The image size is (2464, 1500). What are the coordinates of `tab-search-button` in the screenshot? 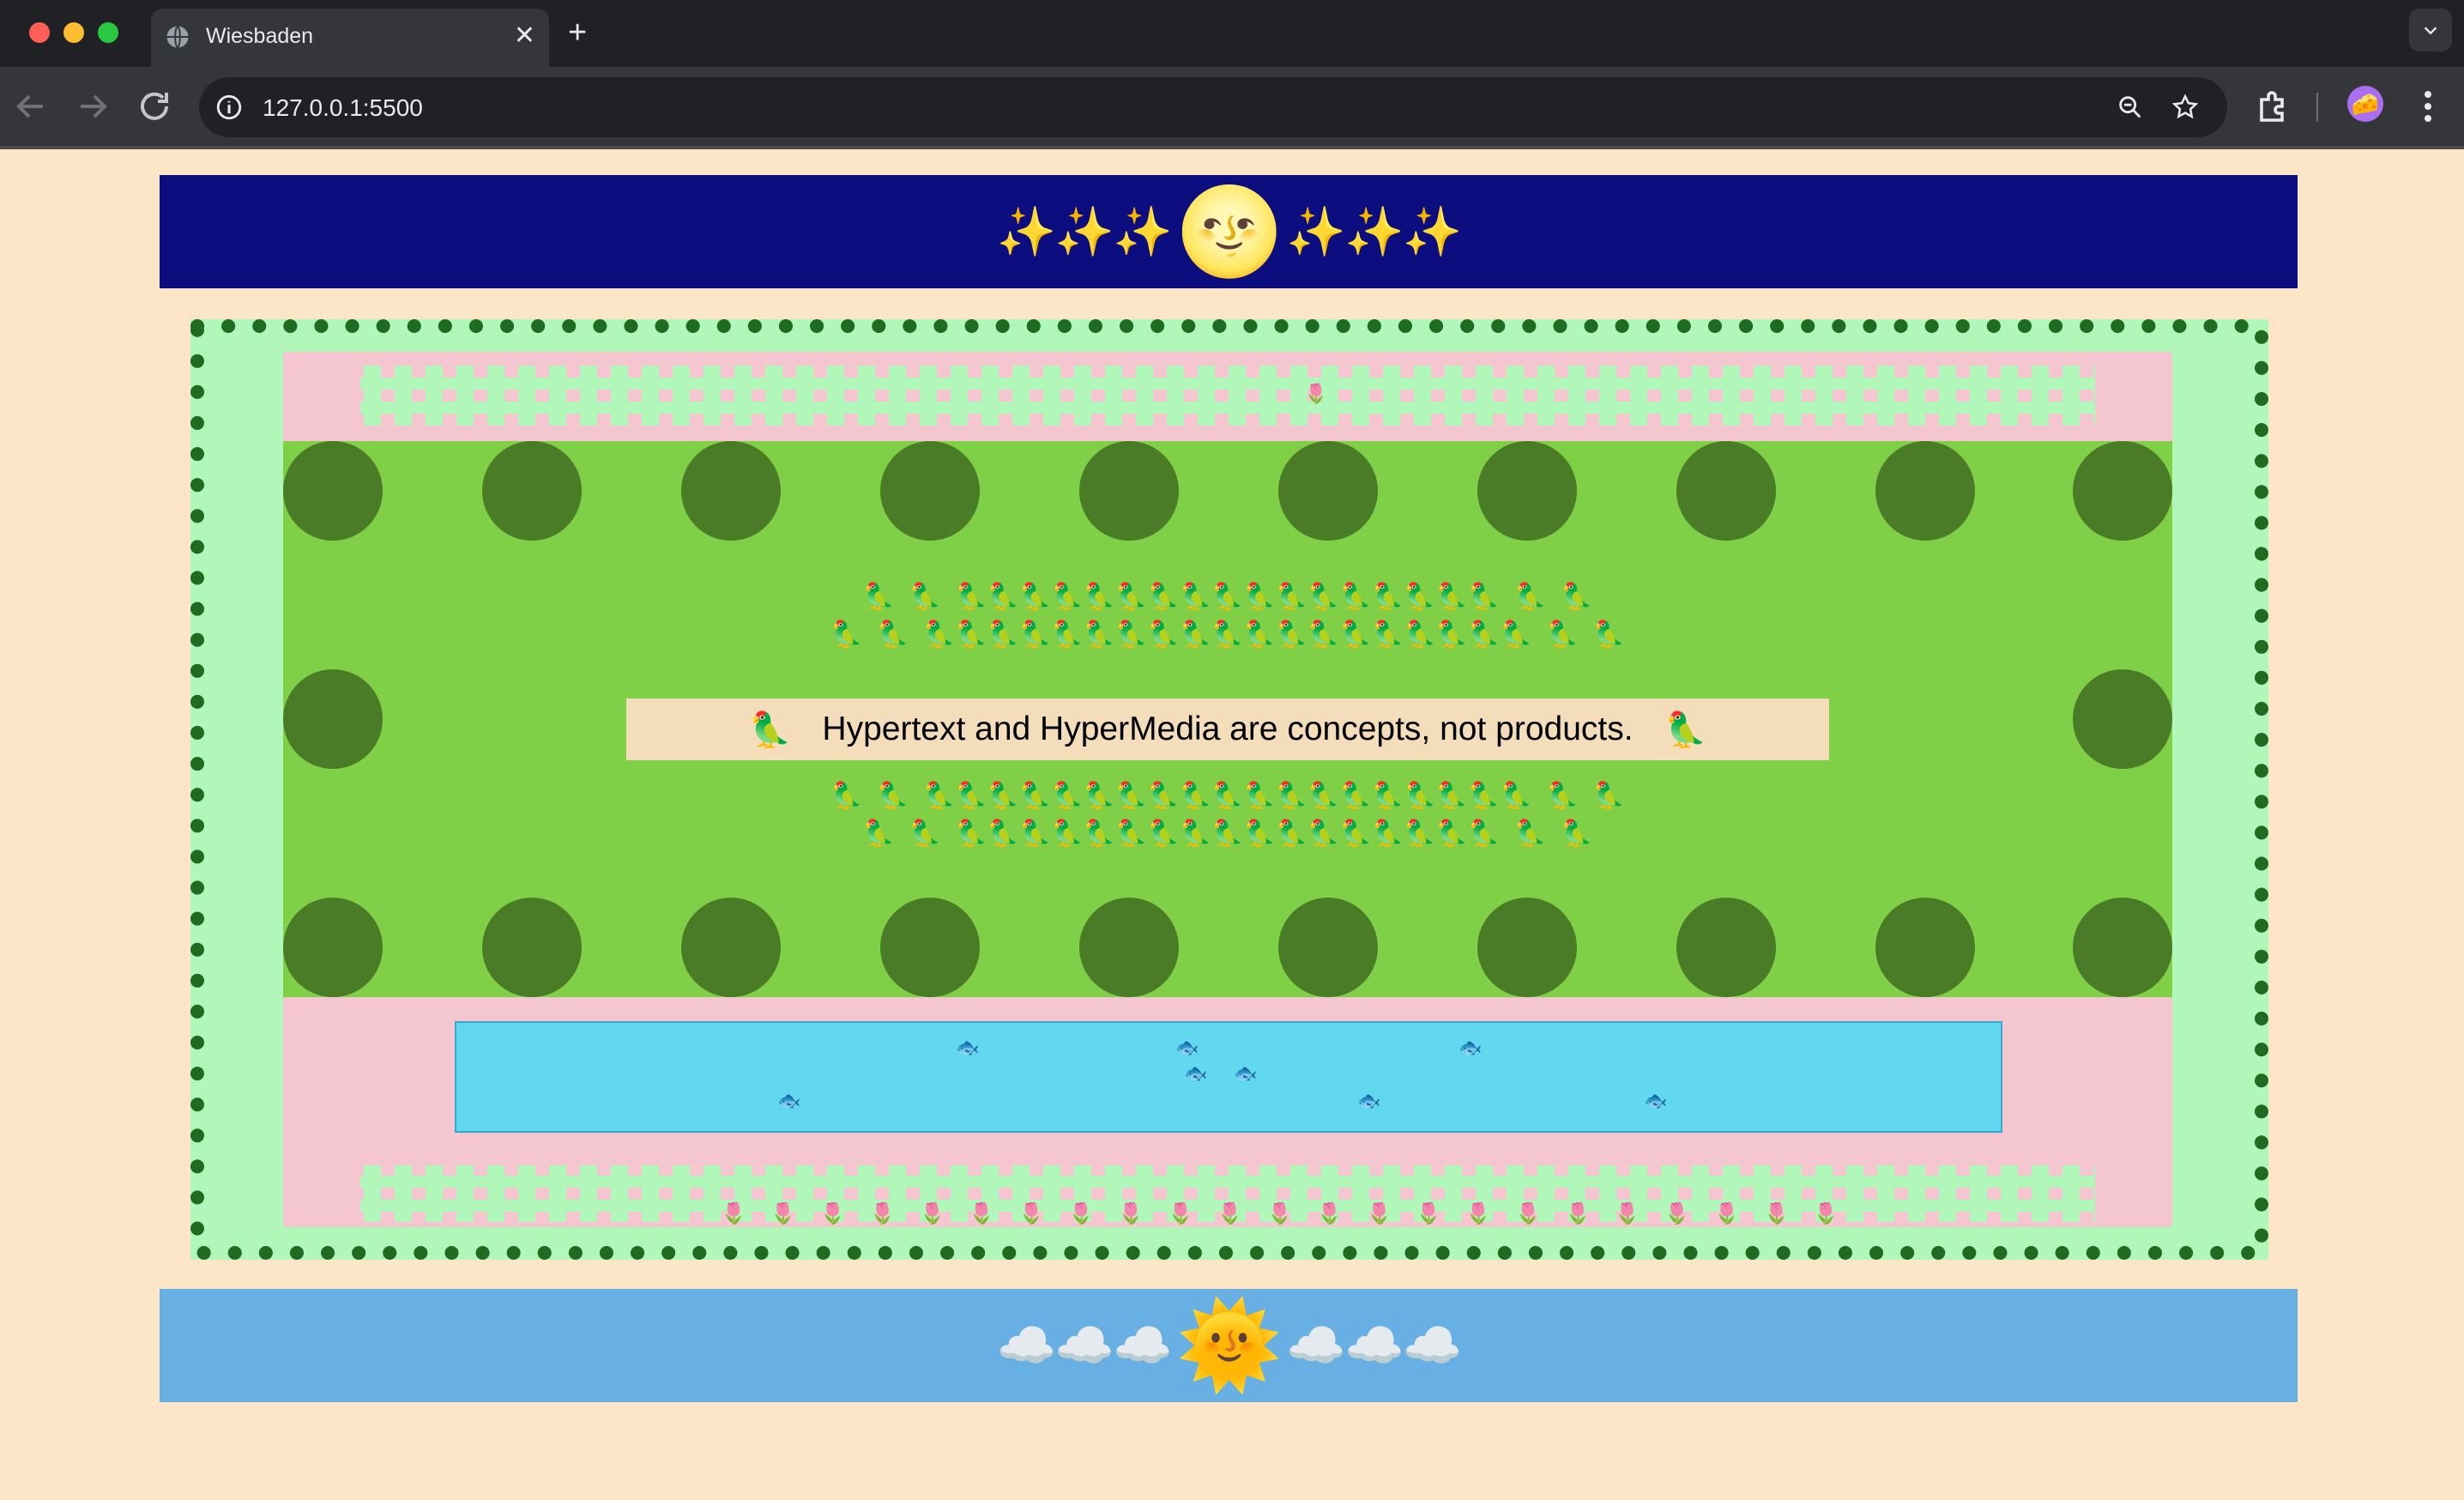 It's located at (2430, 30).